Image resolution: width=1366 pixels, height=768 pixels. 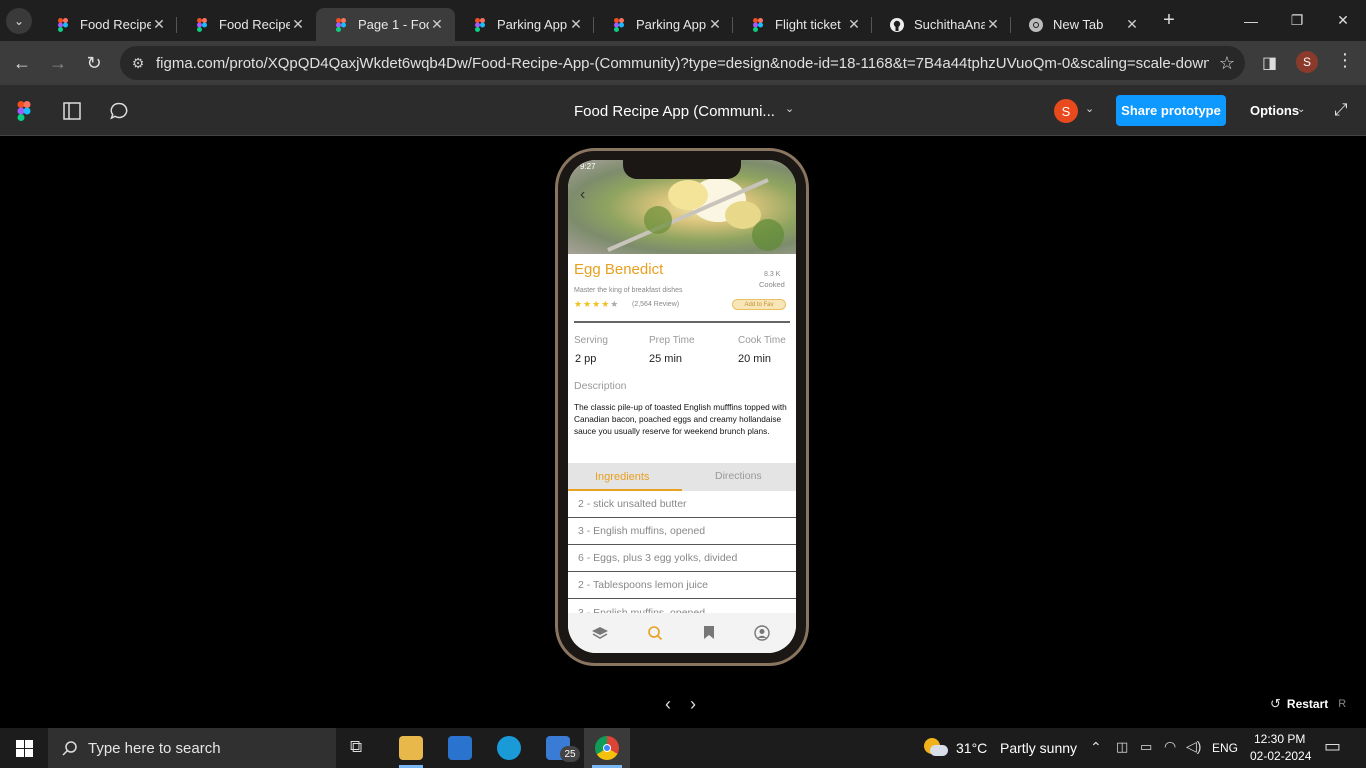 I want to click on reload-icon: ↻, so click(x=94, y=63).